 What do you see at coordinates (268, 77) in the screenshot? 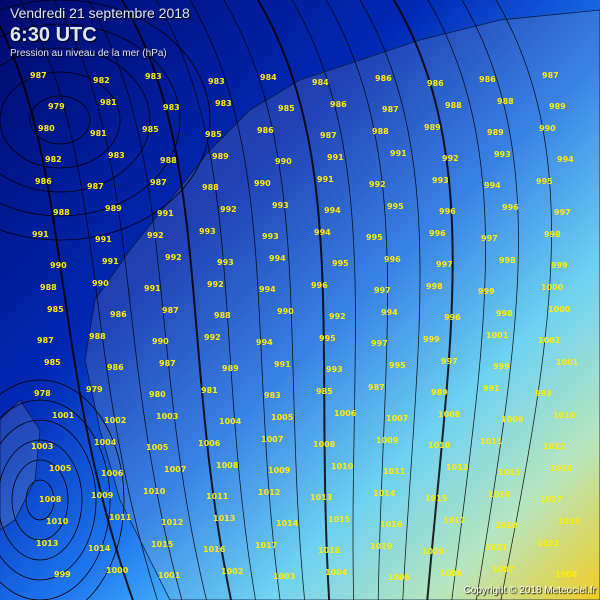
I see `station-pressure-label: 984` at bounding box center [268, 77].